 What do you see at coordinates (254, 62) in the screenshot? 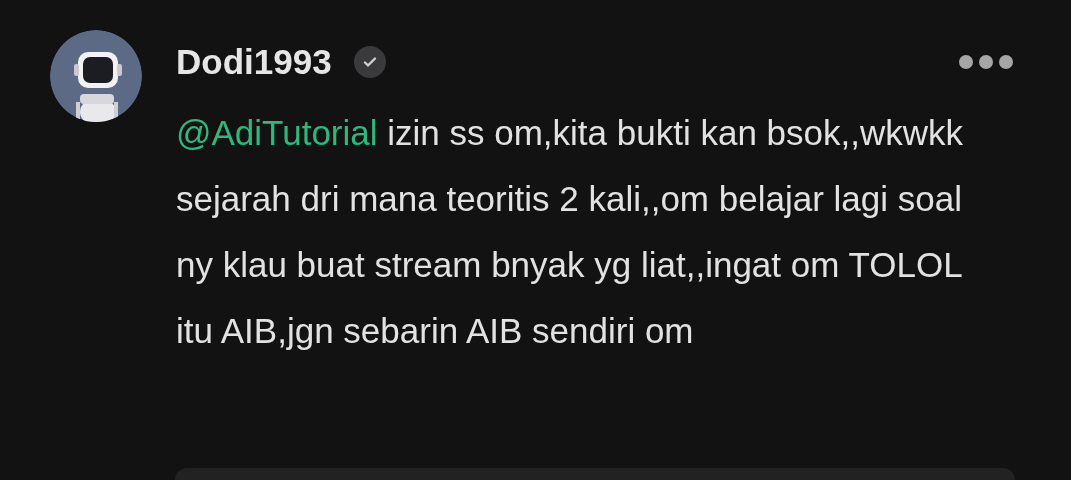
I see `username: Dodi1993` at bounding box center [254, 62].